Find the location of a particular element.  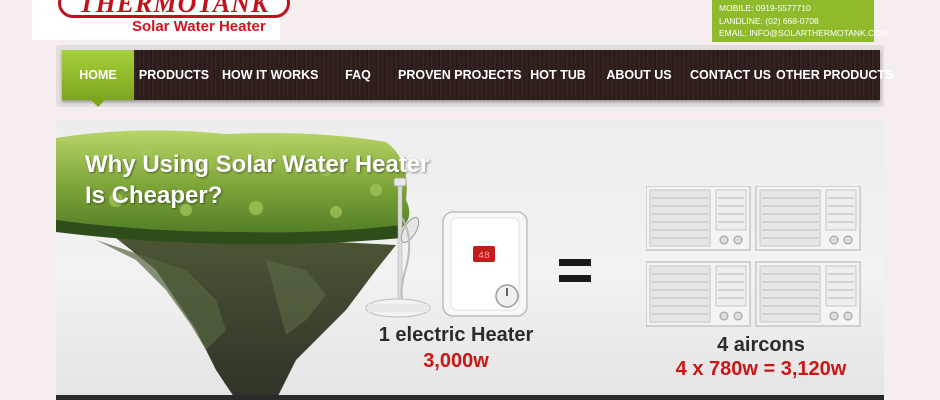

banner-headline-line2: Is Cheaper? is located at coordinates (154, 195).